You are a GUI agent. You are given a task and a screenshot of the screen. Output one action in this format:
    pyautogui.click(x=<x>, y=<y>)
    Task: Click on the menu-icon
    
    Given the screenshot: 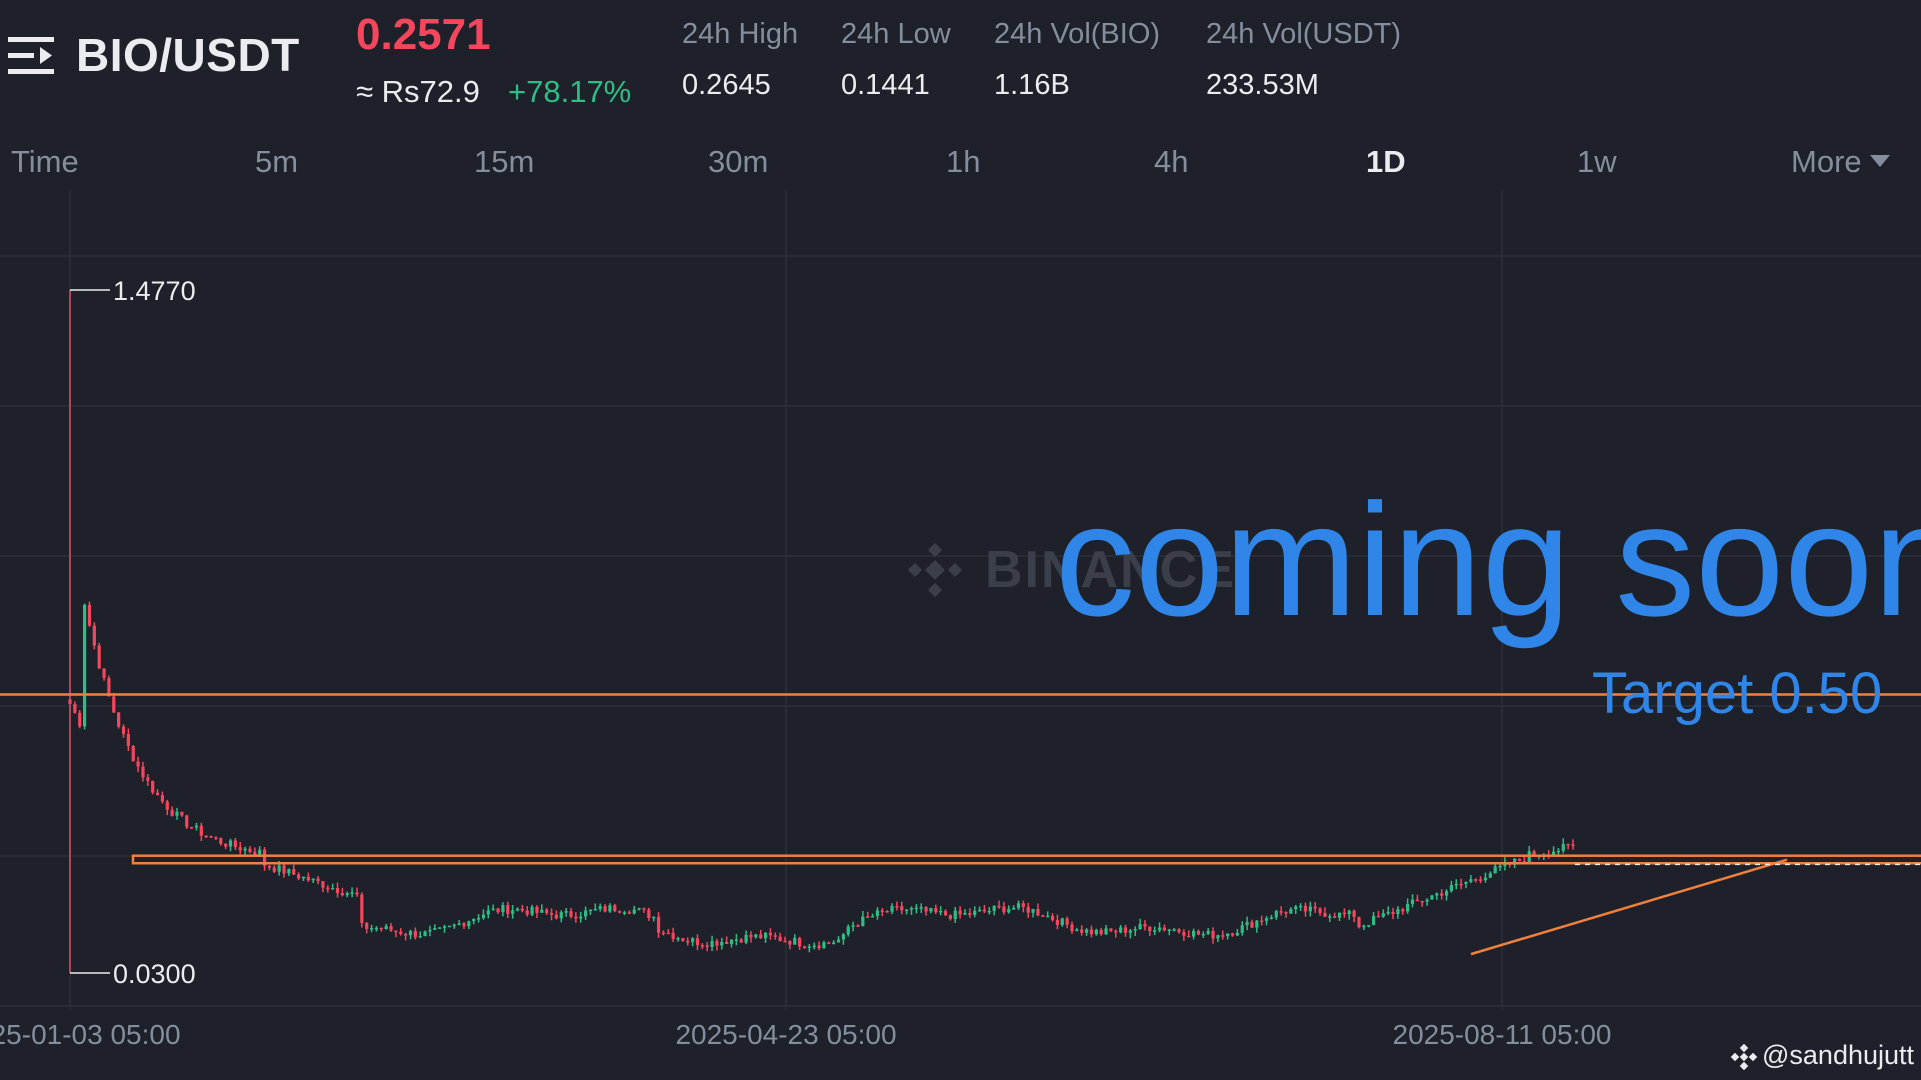 What is the action you would take?
    pyautogui.click(x=31, y=56)
    